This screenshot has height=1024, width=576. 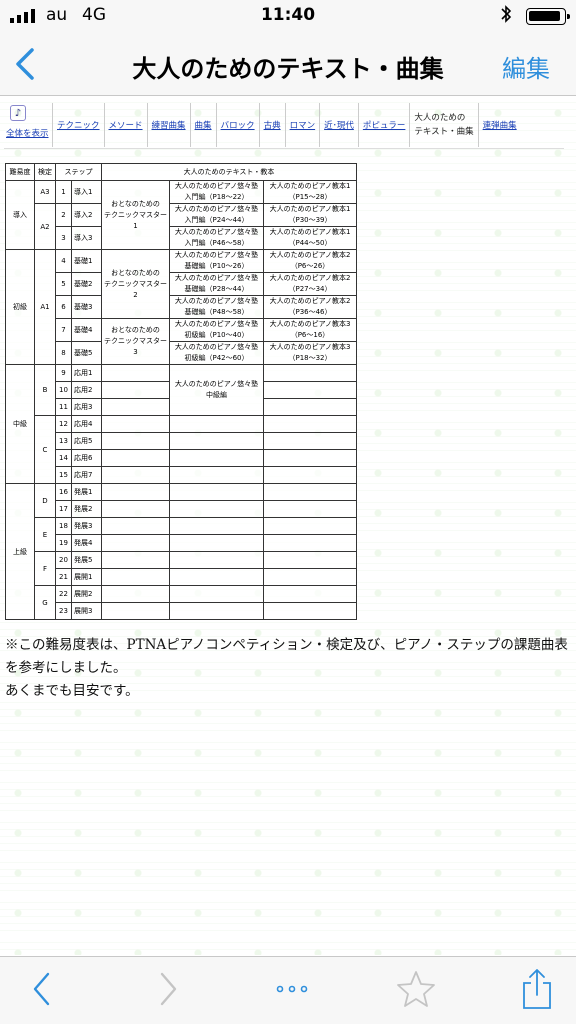 I want to click on navigation-bar: 大人のためのテキスト・曲集 編集, so click(x=288, y=64).